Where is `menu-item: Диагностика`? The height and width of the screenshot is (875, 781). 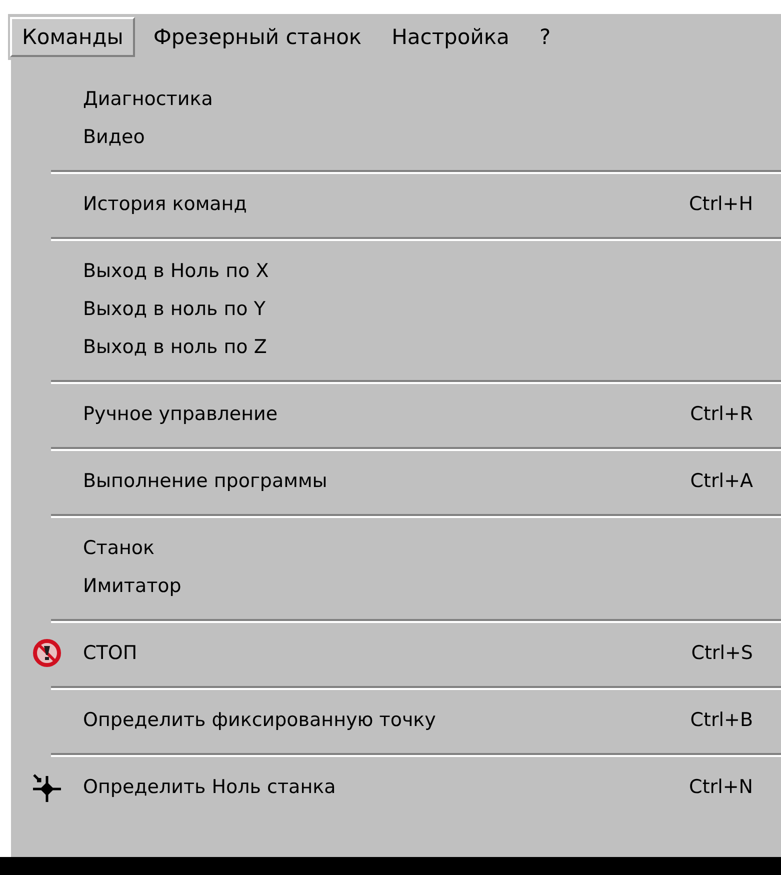 menu-item: Диагностика is located at coordinates (396, 99).